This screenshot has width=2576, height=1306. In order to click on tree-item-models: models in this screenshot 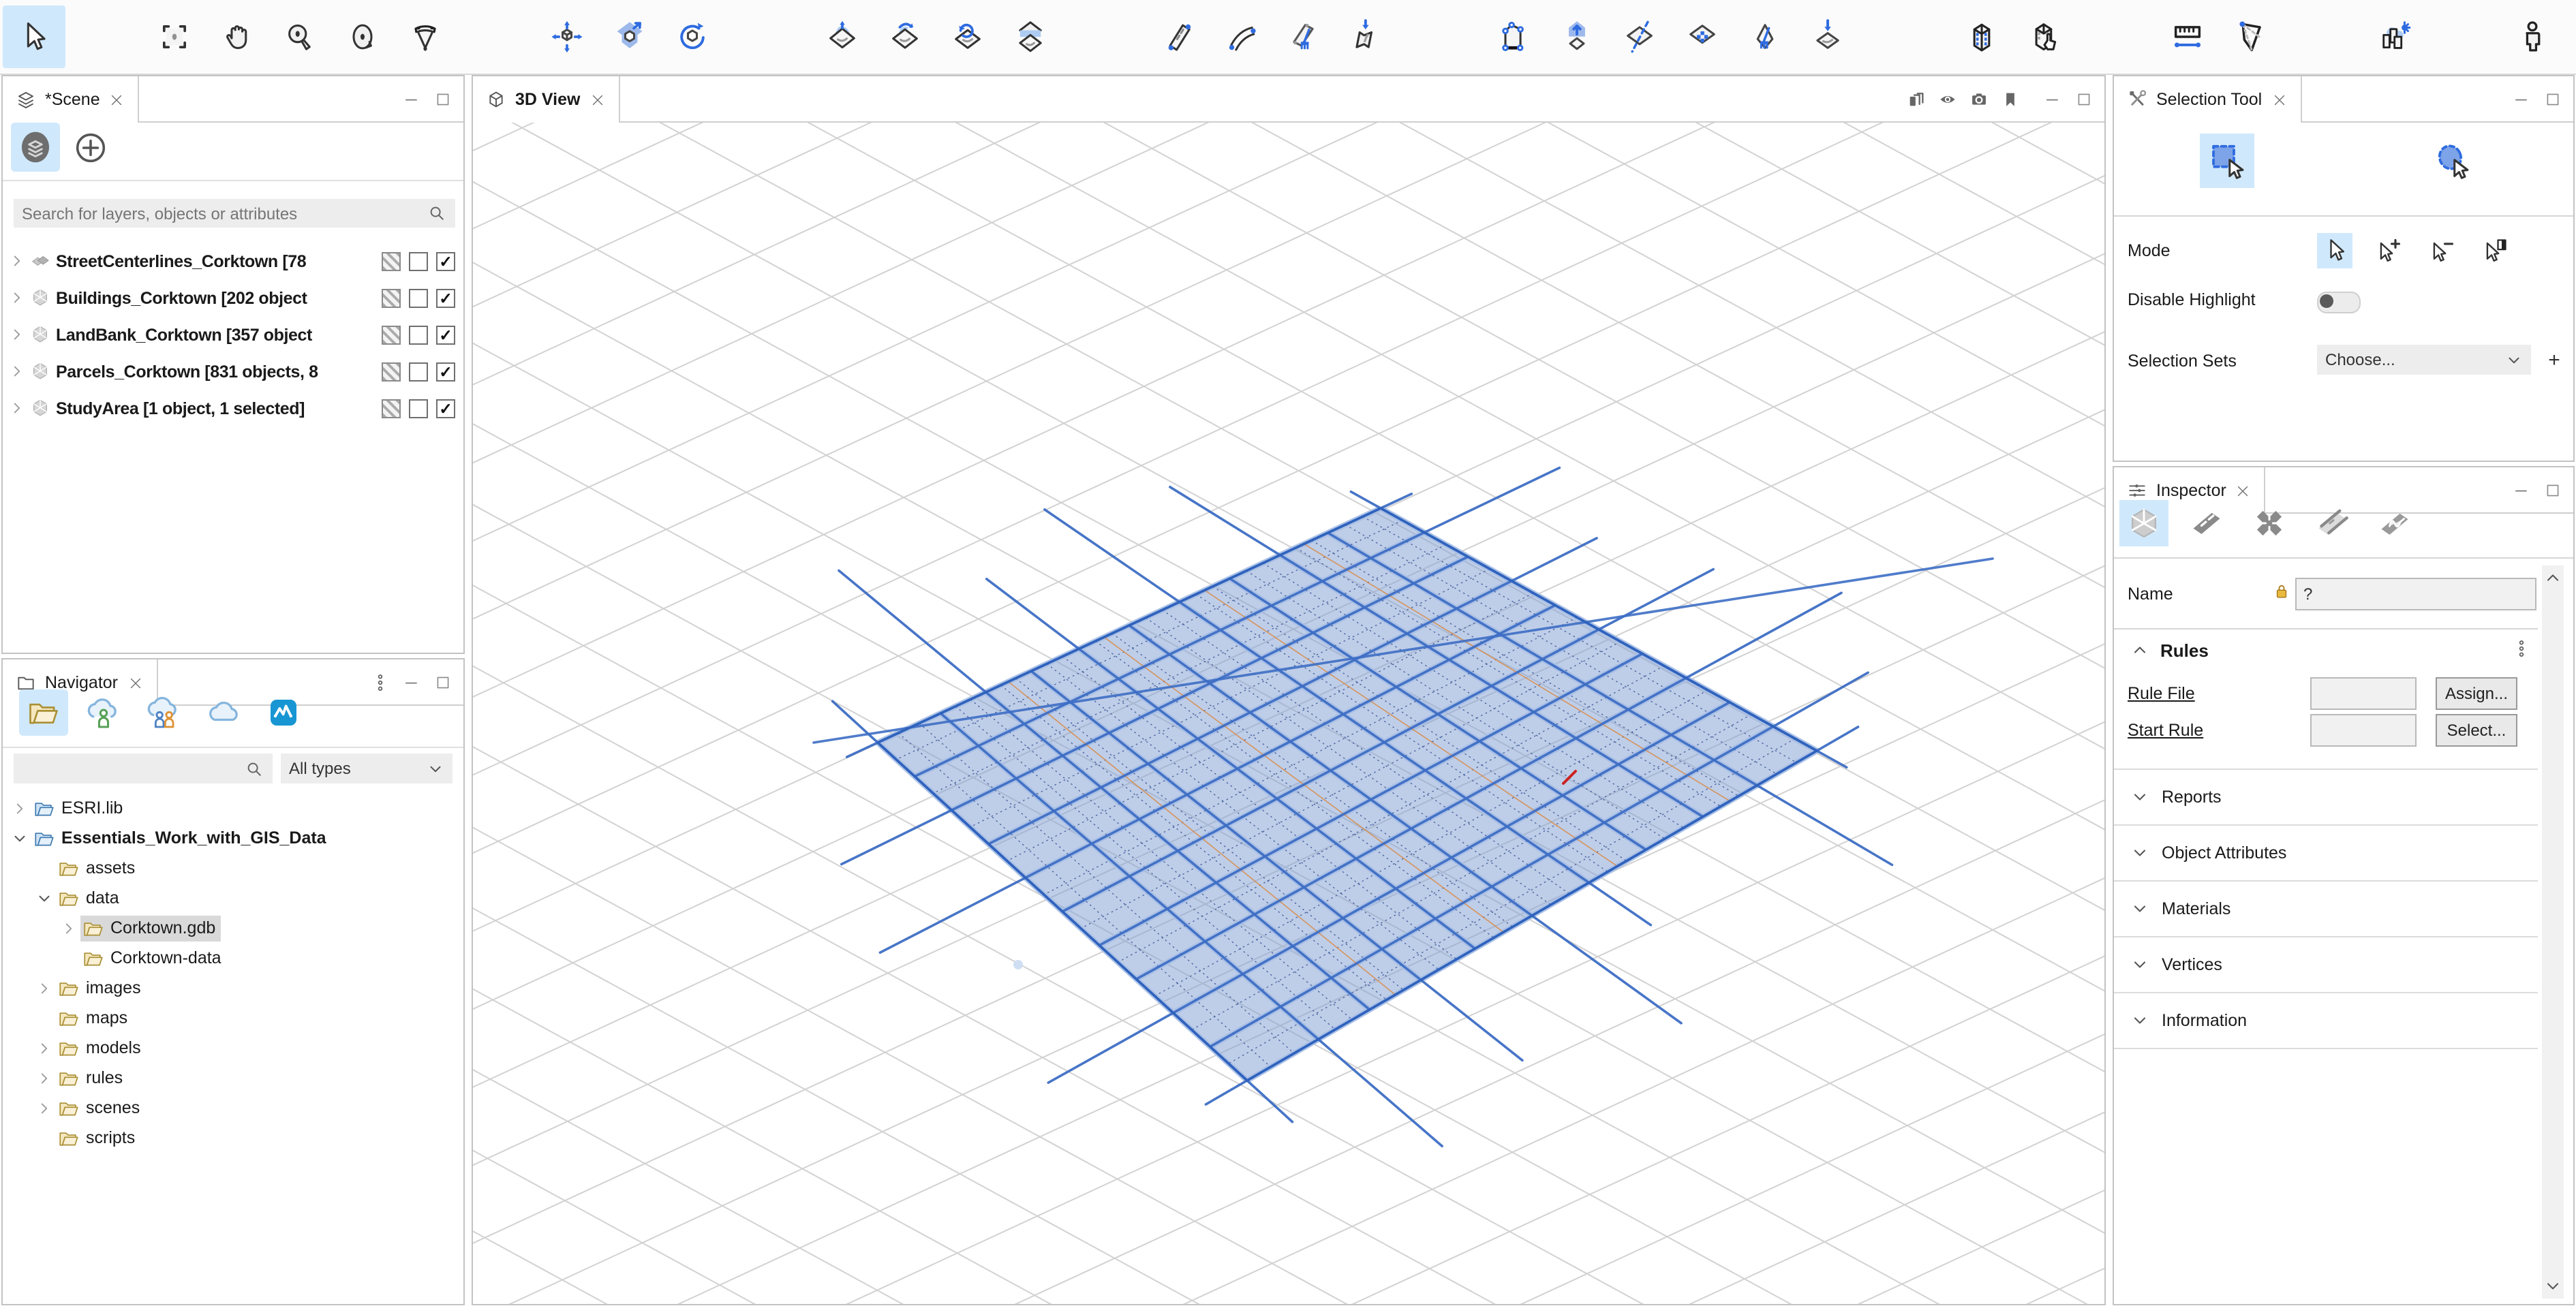, I will do `click(233, 1048)`.